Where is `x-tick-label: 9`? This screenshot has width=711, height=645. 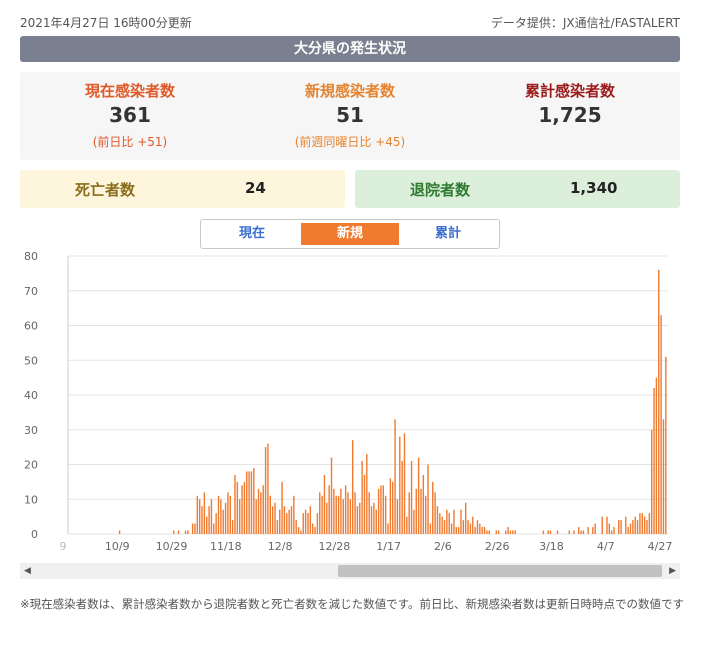 x-tick-label: 9 is located at coordinates (63, 546).